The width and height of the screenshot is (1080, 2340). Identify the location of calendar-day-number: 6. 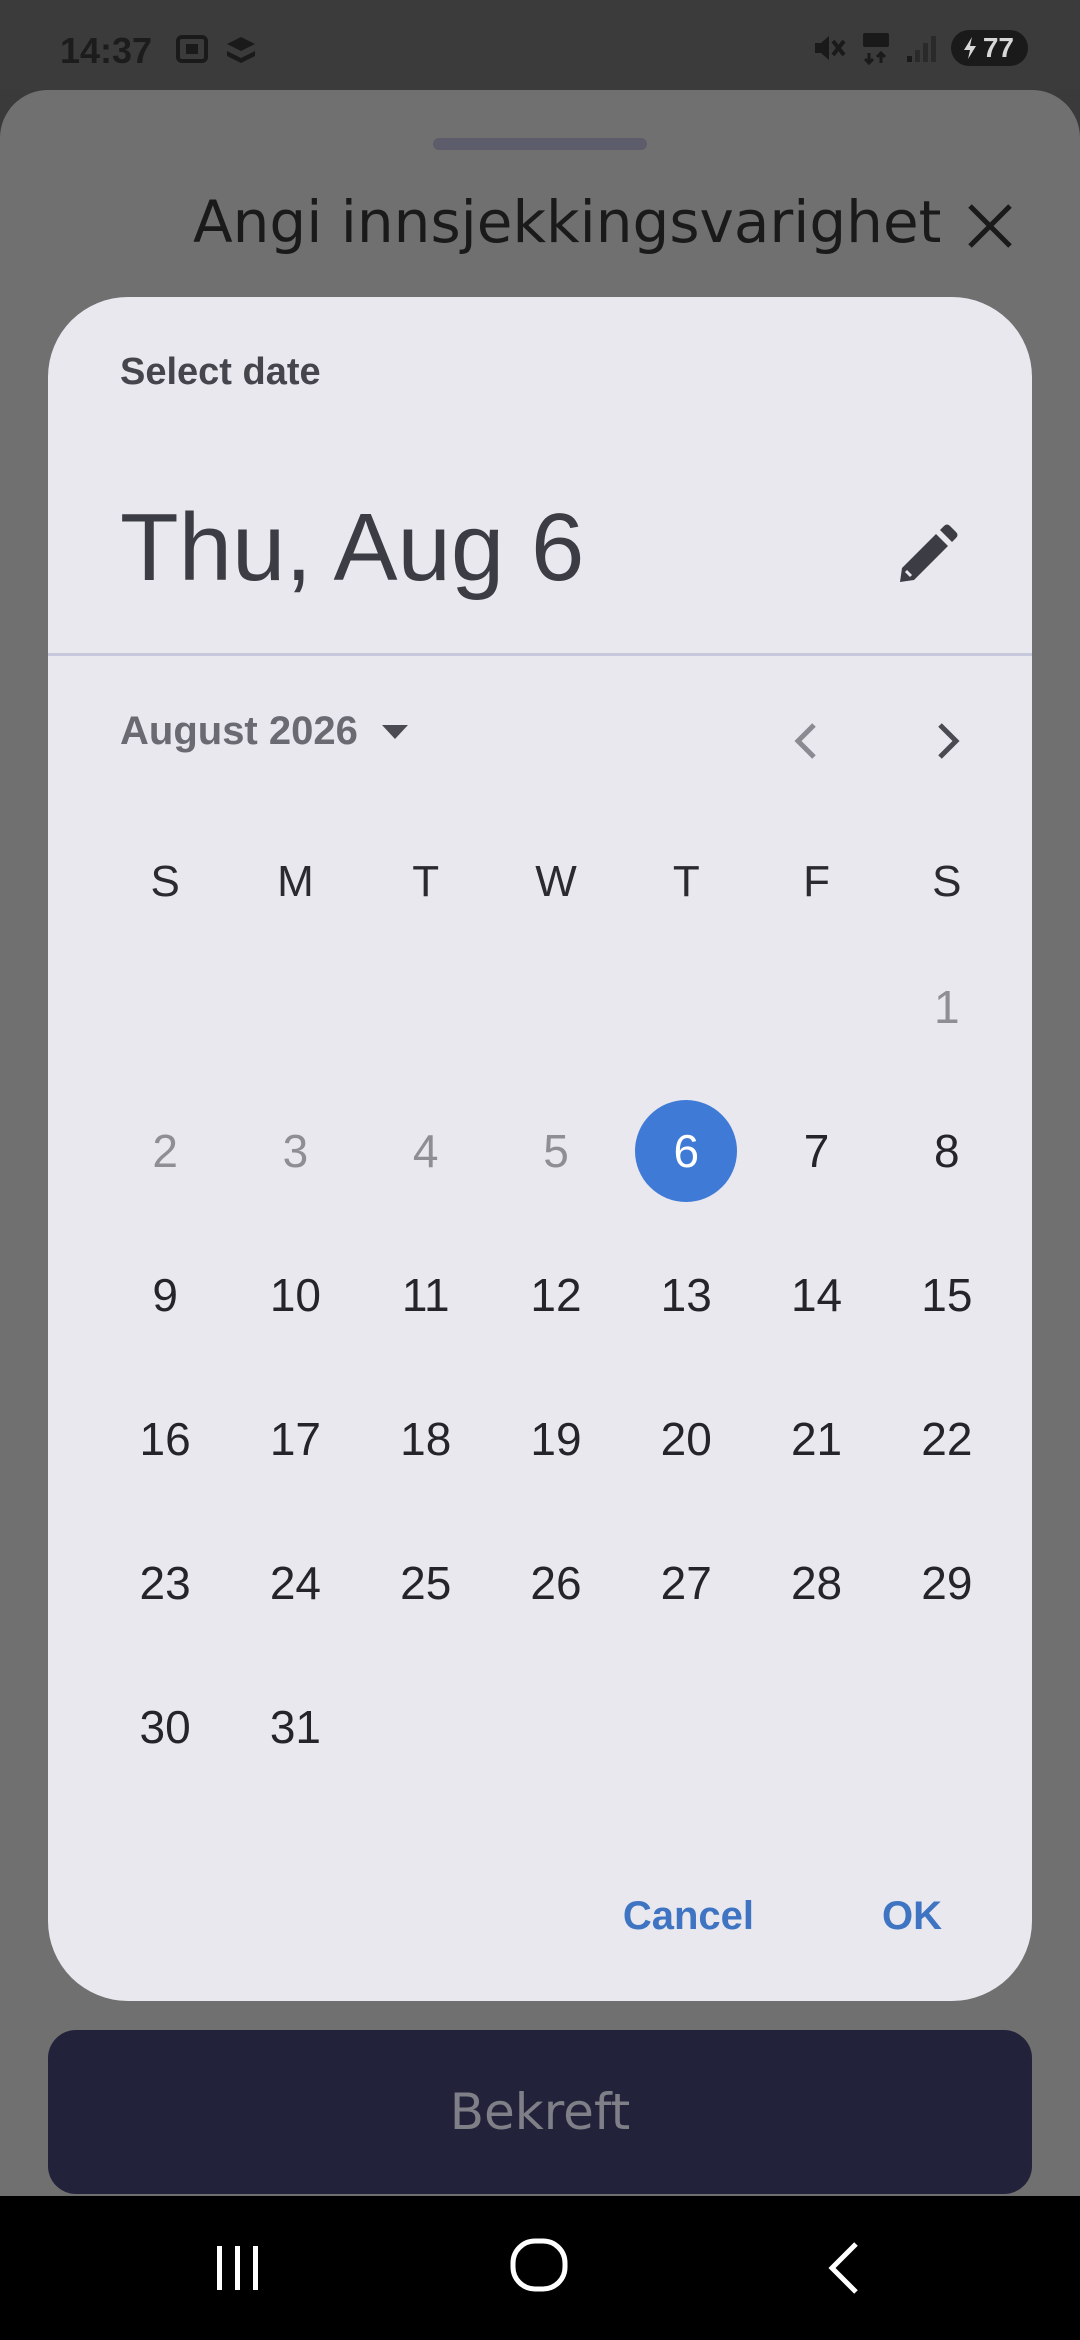
(686, 1151).